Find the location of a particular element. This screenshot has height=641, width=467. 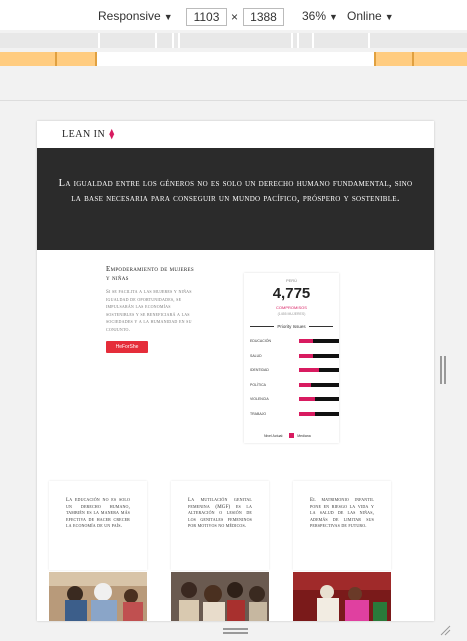

issue-label: POLÍTICA is located at coordinates (258, 384).